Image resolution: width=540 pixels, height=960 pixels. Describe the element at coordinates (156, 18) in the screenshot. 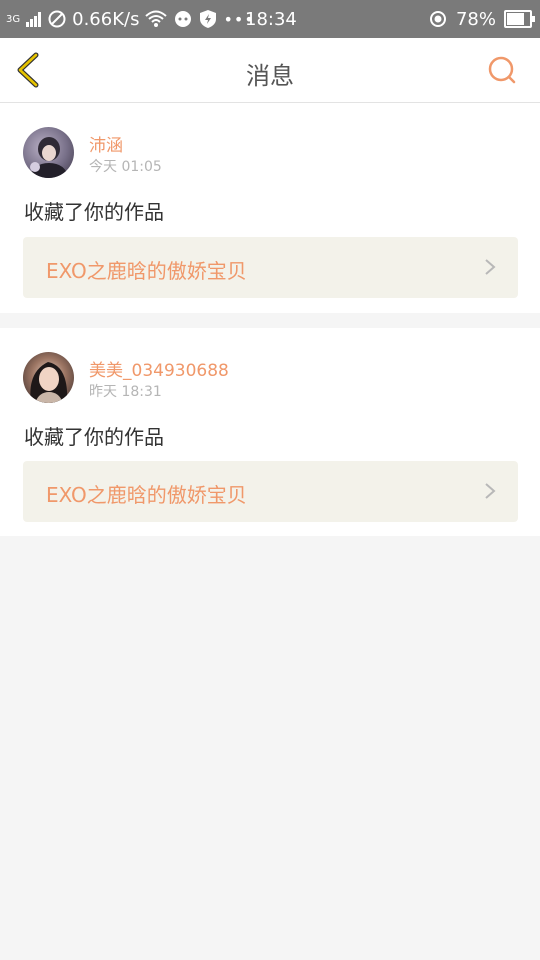

I see `wifi-icon` at that location.